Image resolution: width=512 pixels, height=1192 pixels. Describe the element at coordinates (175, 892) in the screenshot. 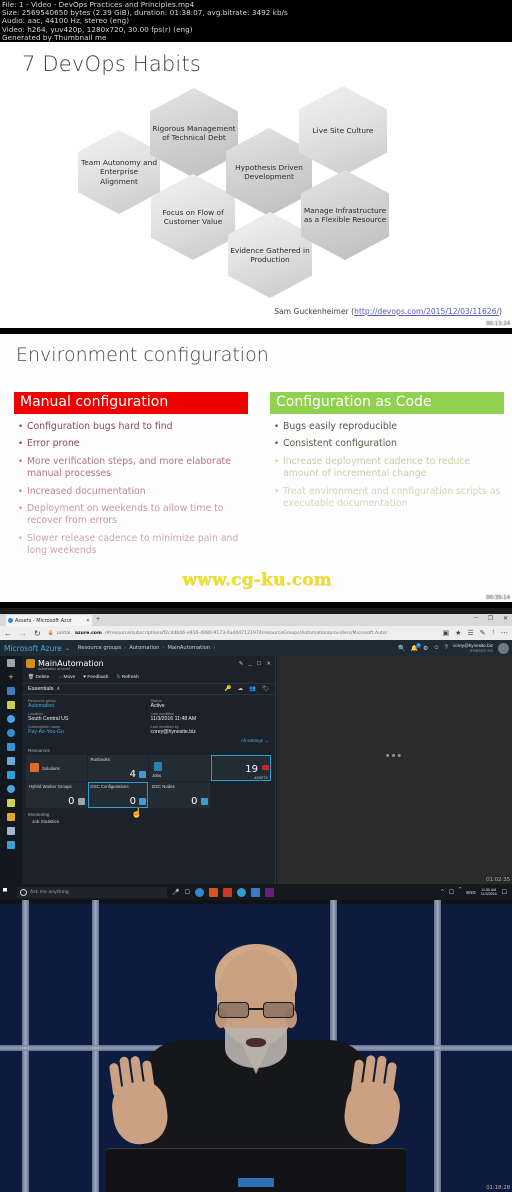

I see `microphone-icon: 🎤` at that location.